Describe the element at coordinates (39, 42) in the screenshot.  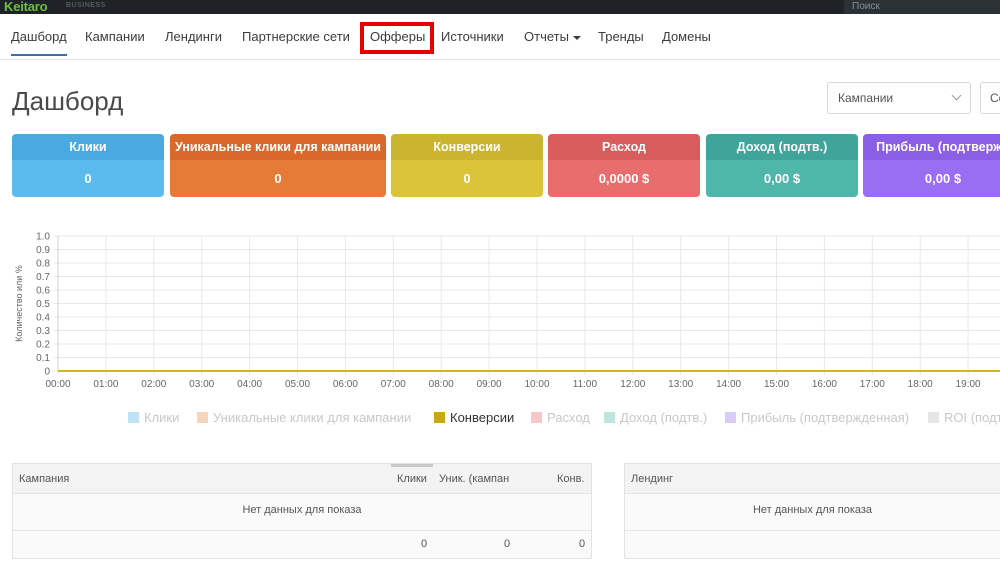
I see `nav-dashboard: Дашборд` at that location.